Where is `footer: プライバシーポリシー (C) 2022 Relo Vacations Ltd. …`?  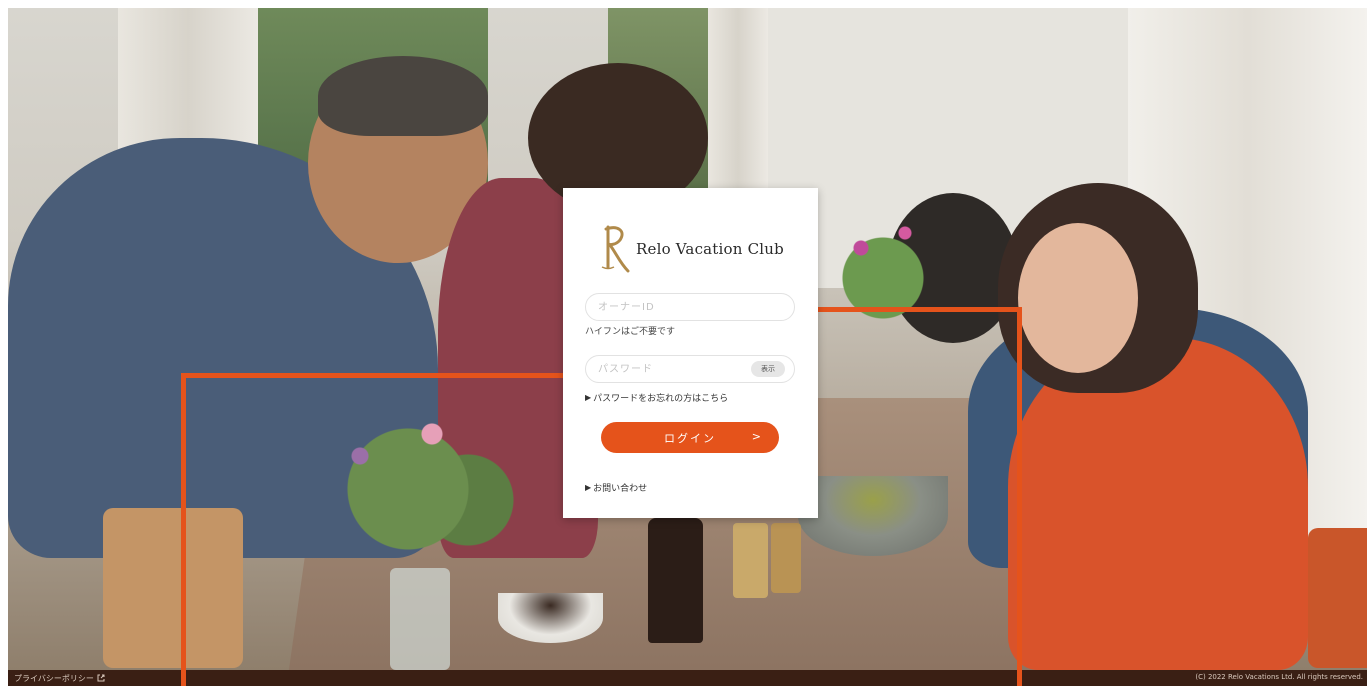 footer: プライバシーポリシー (C) 2022 Relo Vacations Ltd. … is located at coordinates (687, 678).